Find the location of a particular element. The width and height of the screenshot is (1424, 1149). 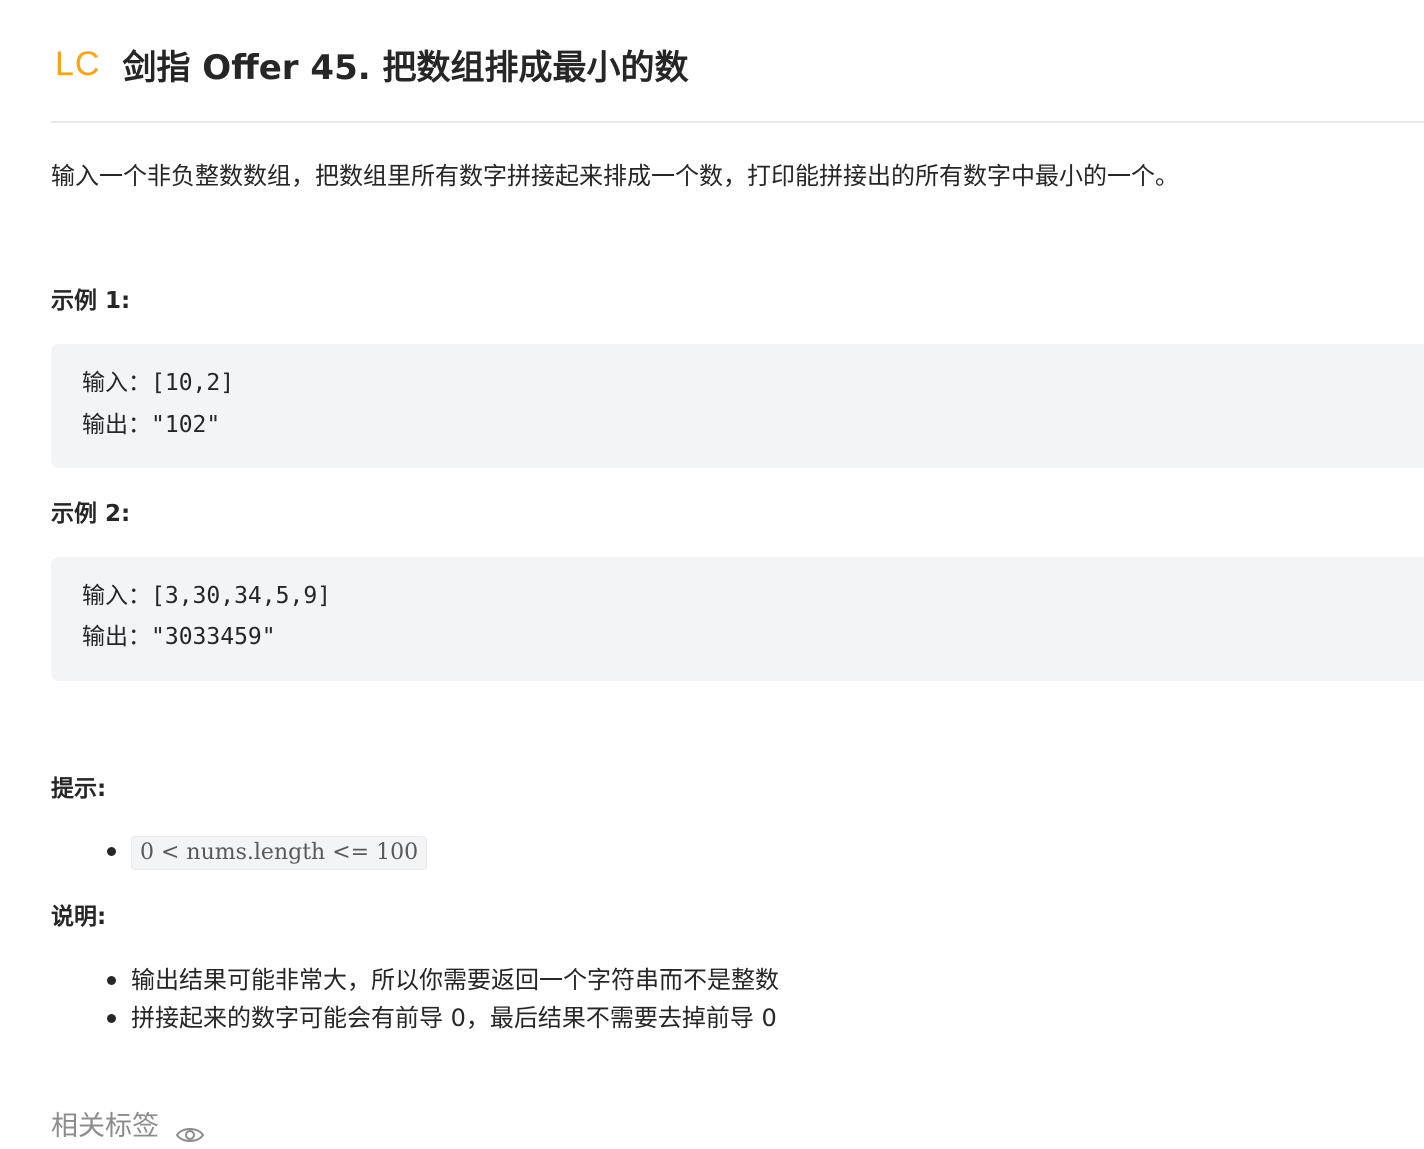

example-1-label: 示例 1: is located at coordinates (91, 301).